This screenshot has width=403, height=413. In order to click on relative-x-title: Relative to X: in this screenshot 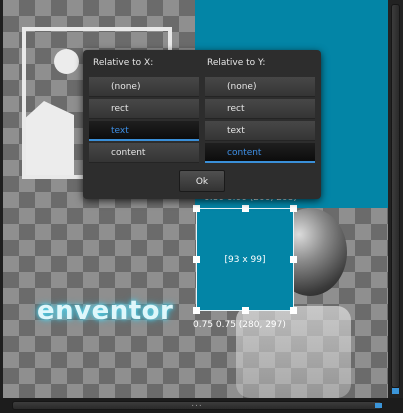, I will do `click(123, 63)`.